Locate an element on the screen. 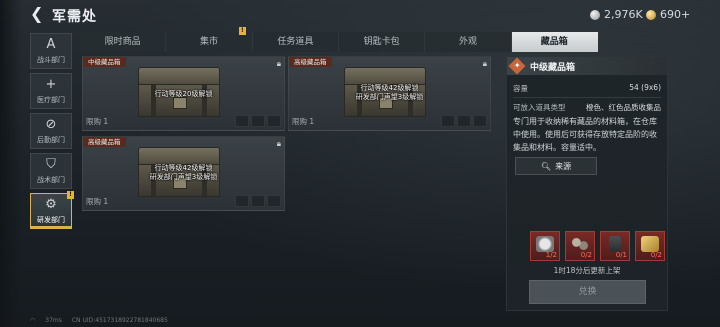 The image size is (720, 327). chest-body is located at coordinates (179, 100).